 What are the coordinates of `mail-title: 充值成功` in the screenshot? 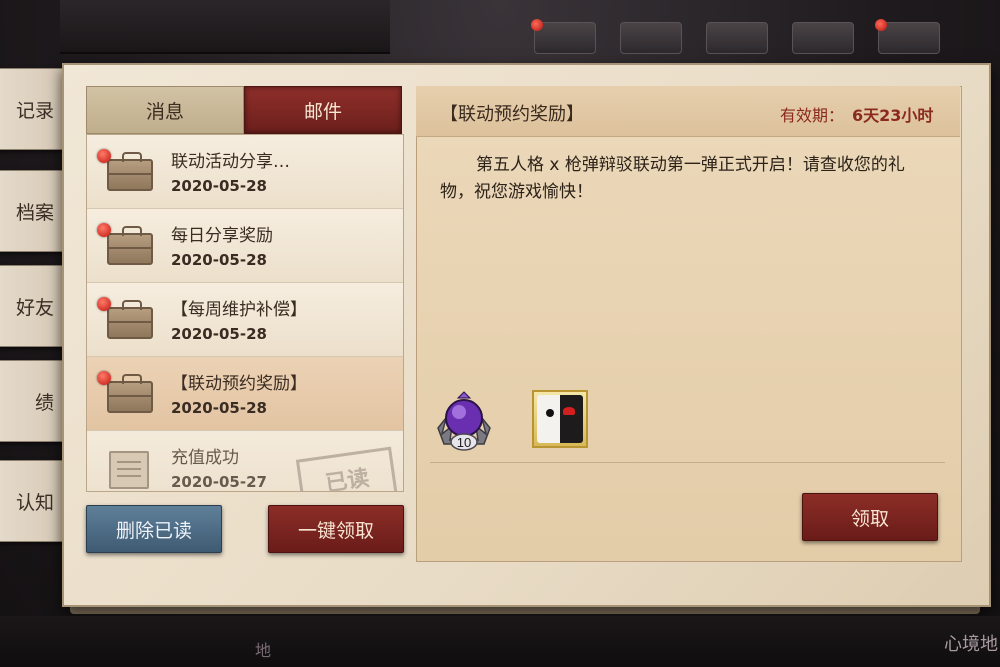 It's located at (205, 458).